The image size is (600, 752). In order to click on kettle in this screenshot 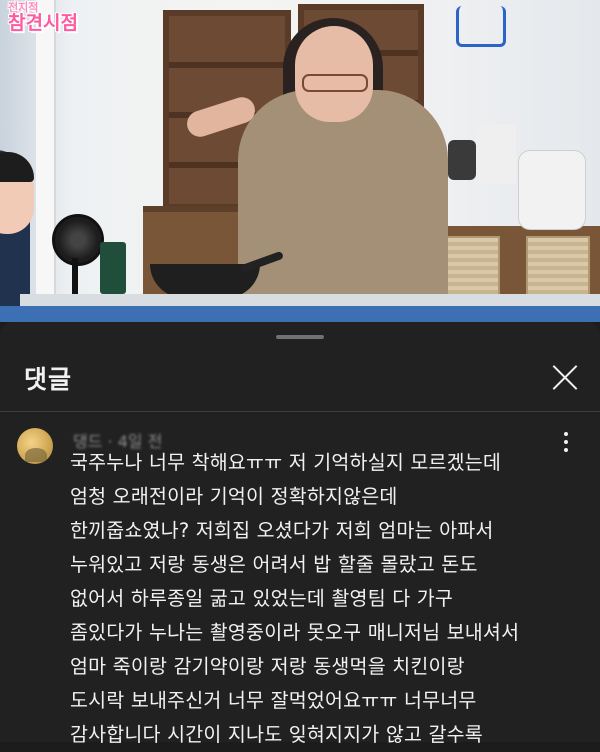, I will do `click(462, 160)`.